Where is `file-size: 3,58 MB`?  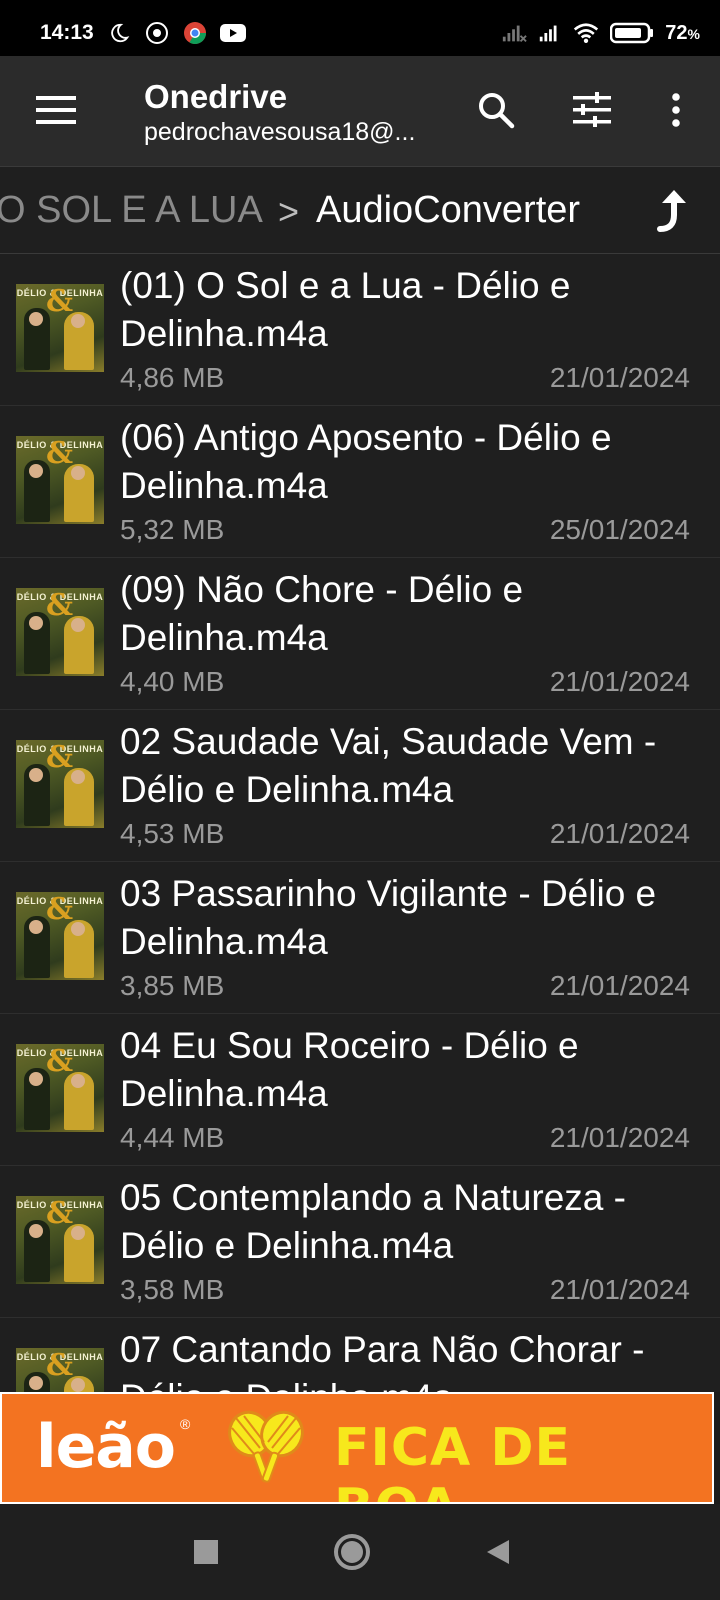
file-size: 3,58 MB is located at coordinates (172, 1289).